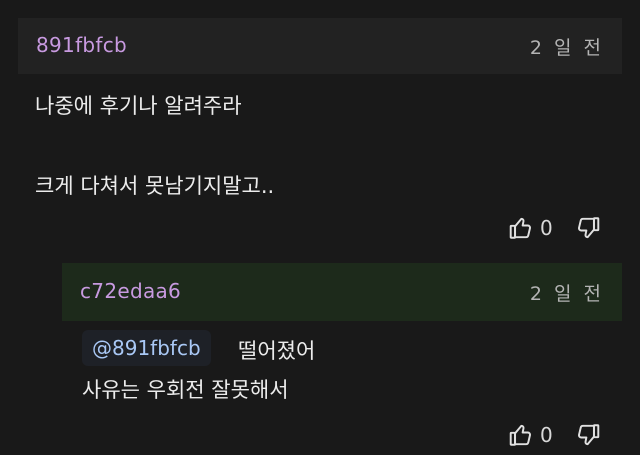  What do you see at coordinates (185, 390) in the screenshot?
I see `reply-text-line-2: 사유는 우회전 잘못해서` at bounding box center [185, 390].